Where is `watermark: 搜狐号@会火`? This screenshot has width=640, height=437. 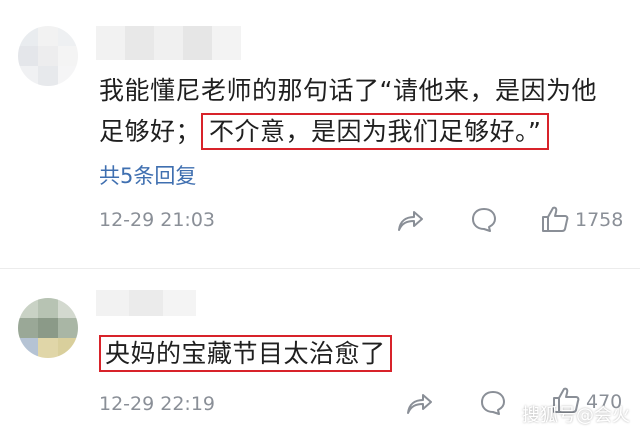 watermark: 搜狐号@会火 is located at coordinates (576, 415).